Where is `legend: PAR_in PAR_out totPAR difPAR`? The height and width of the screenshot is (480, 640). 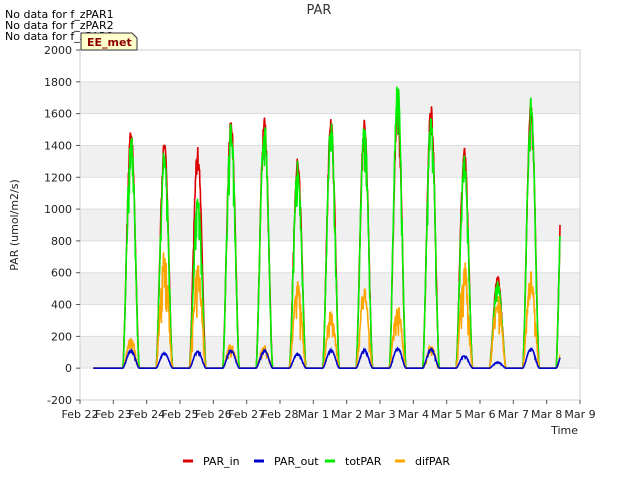
legend: PAR_in PAR_out totPAR difPAR is located at coordinates (316, 461).